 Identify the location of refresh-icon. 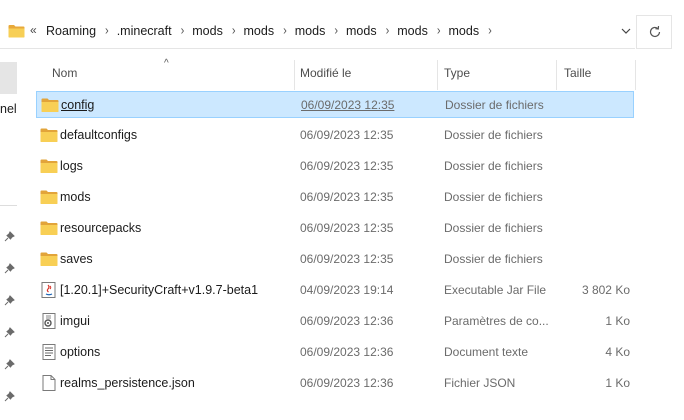
(655, 31).